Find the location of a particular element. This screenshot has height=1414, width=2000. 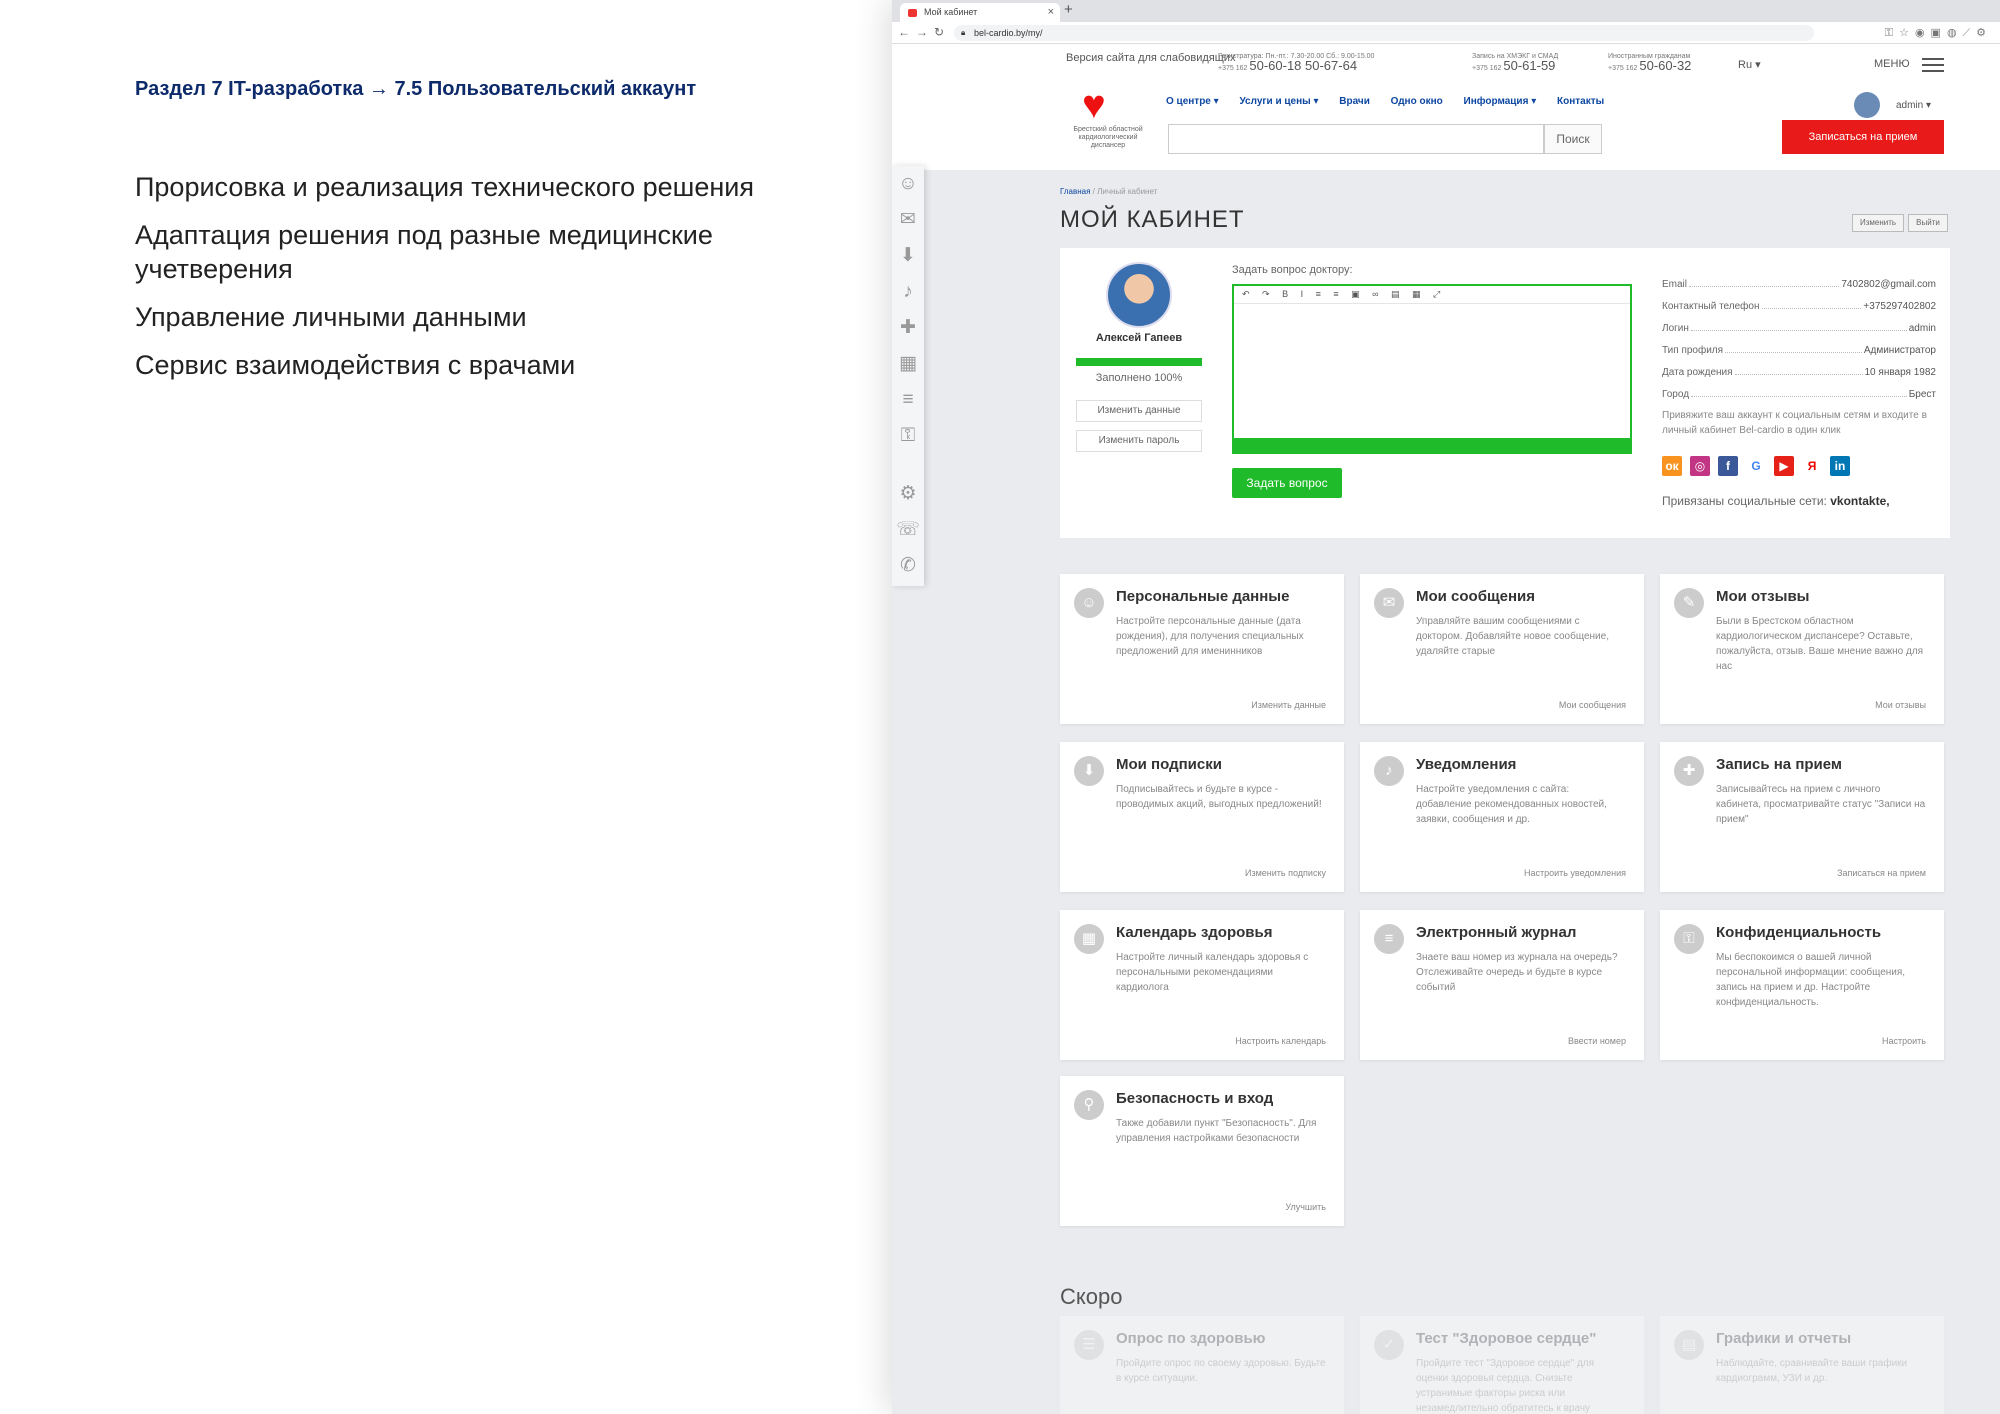

accessibility-link: Версия сайта для слабовидящих is located at coordinates (1150, 58).